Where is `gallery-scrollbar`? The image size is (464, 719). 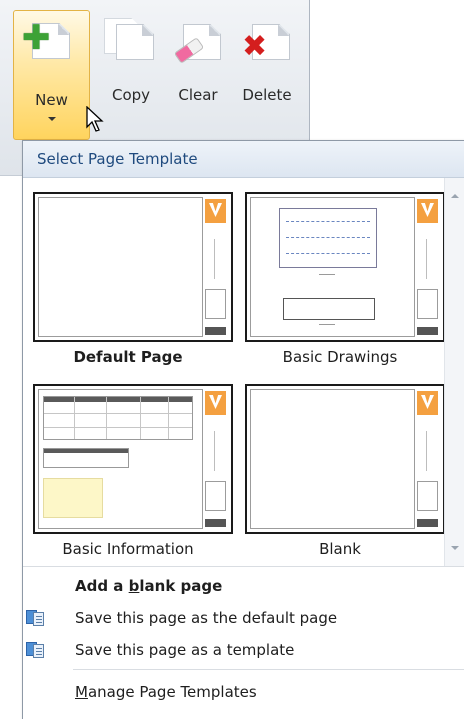 gallery-scrollbar is located at coordinates (454, 372).